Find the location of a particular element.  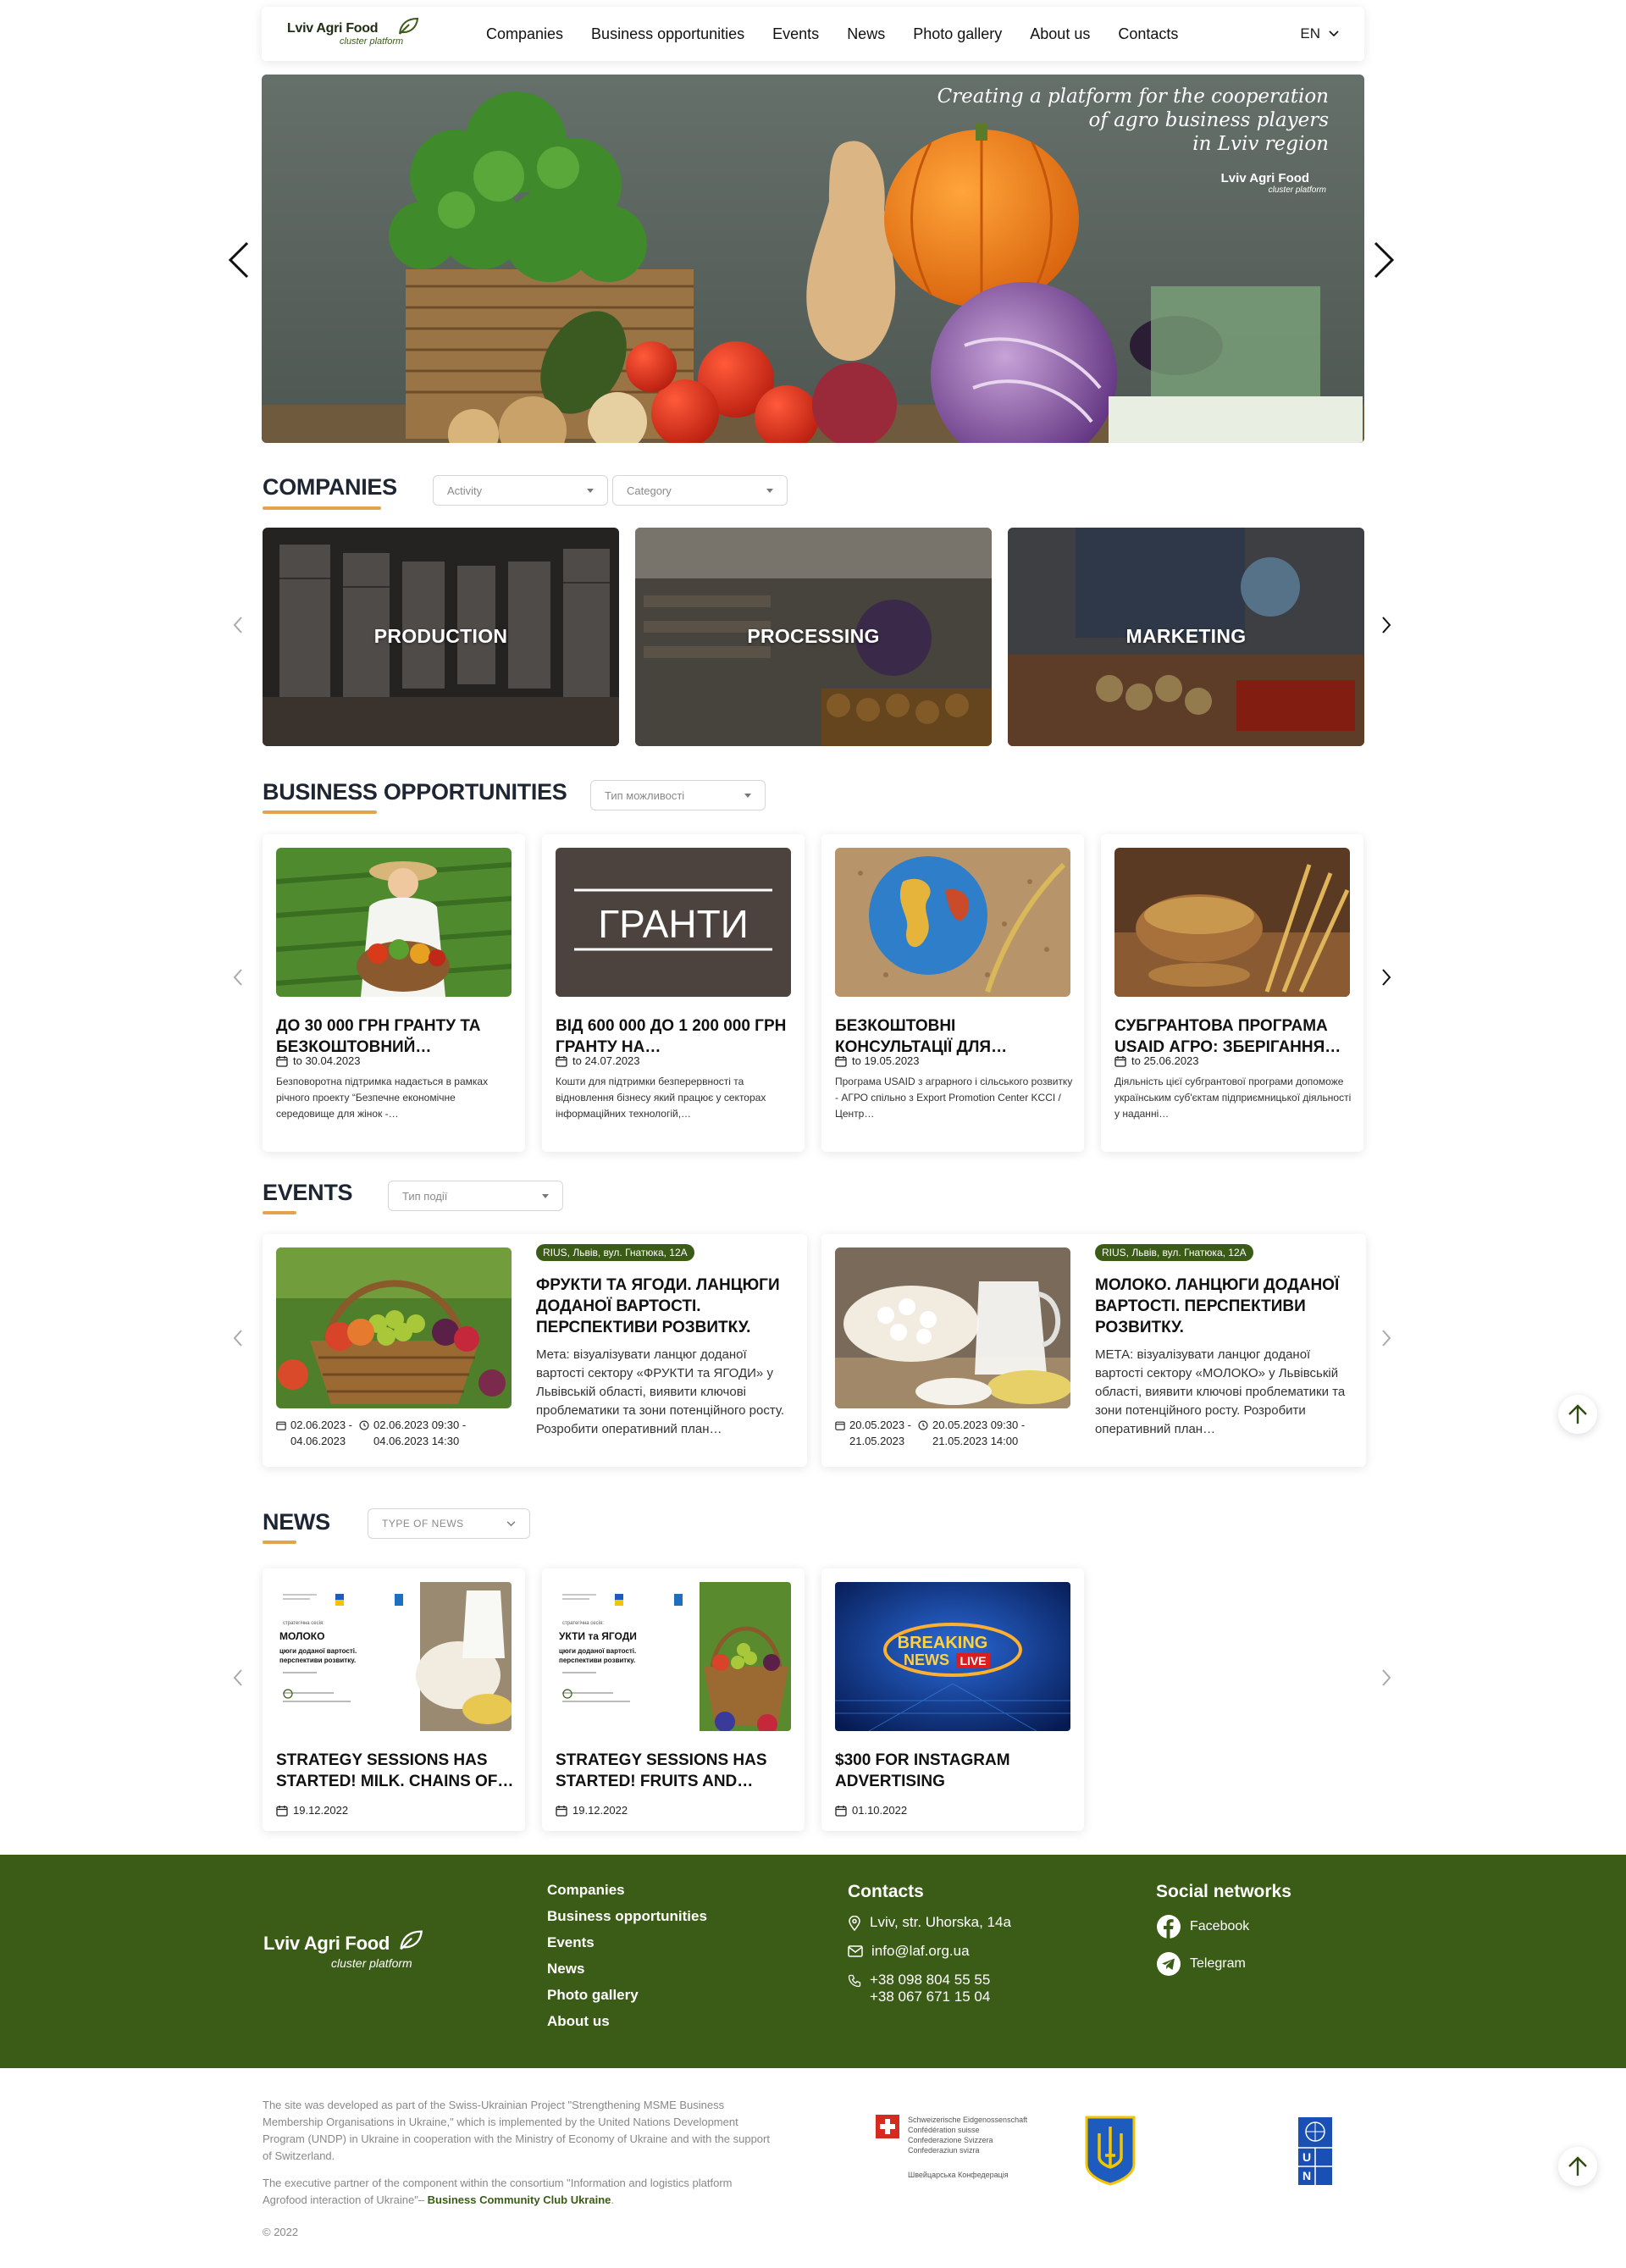

news-type-filter: TYPE OF NEWS is located at coordinates (449, 1523).